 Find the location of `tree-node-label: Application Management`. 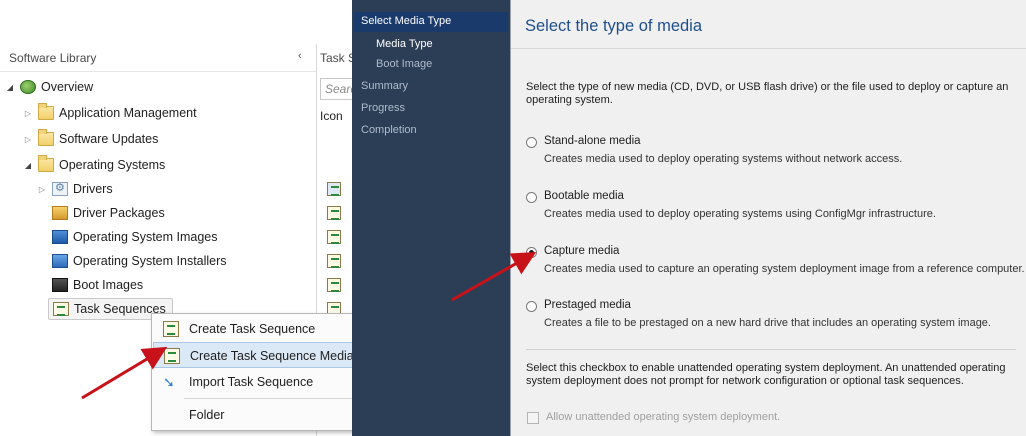

tree-node-label: Application Management is located at coordinates (128, 113).